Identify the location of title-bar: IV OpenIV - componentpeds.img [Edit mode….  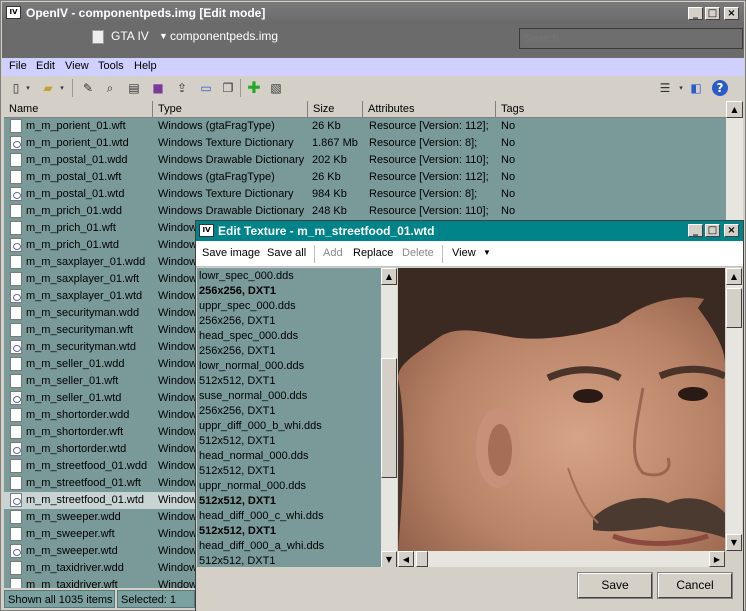
(373, 13).